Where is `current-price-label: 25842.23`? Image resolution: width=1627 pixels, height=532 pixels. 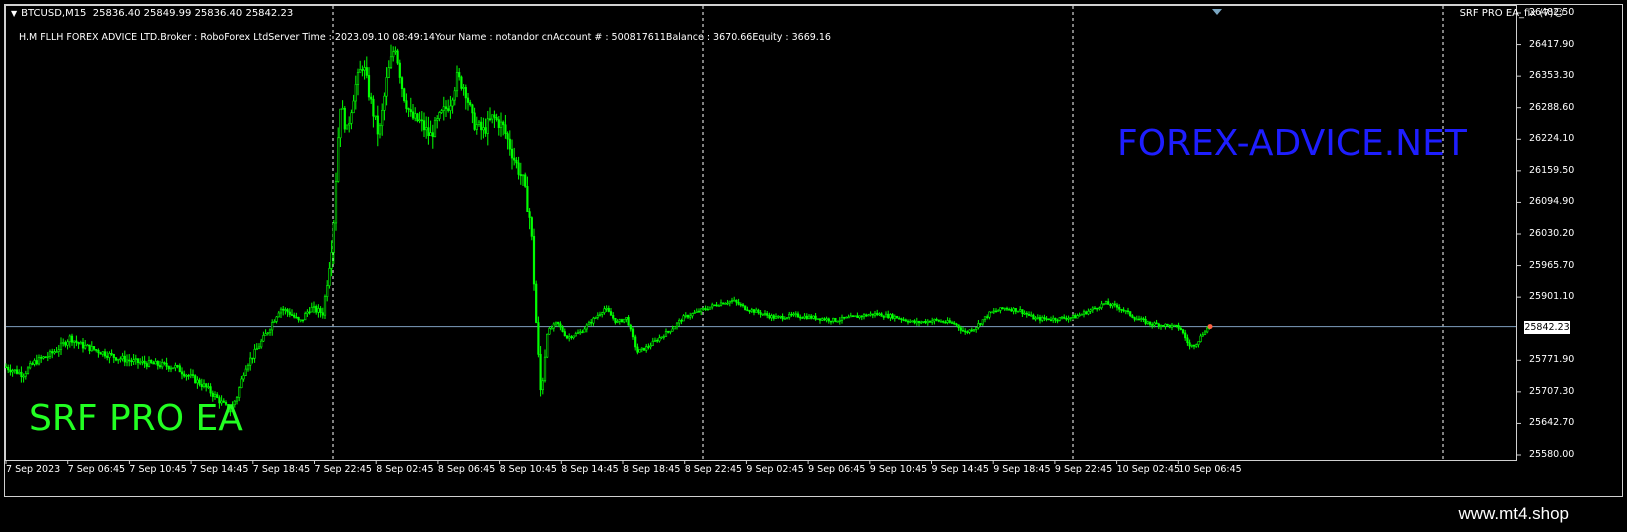
current-price-label: 25842.23 is located at coordinates (1547, 327).